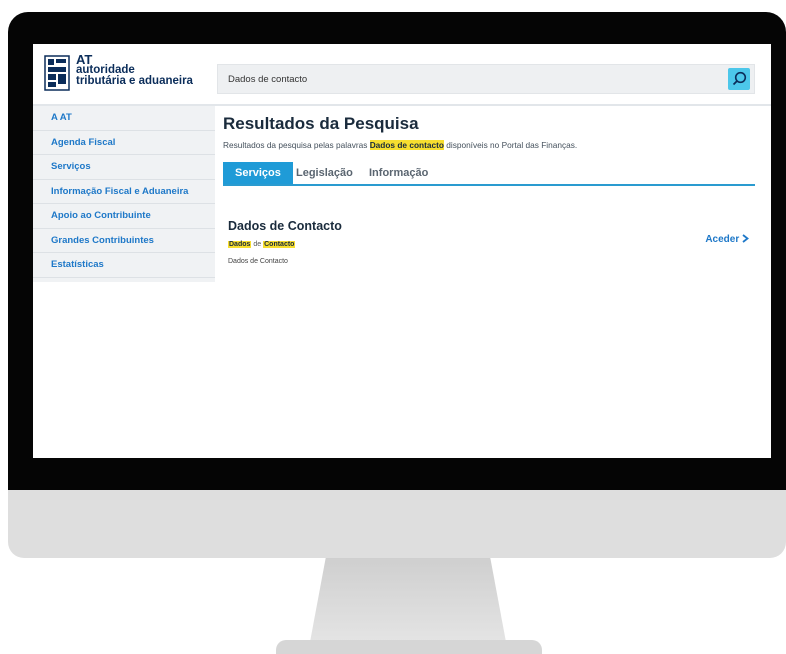 This screenshot has height=654, width=786. What do you see at coordinates (124, 143) in the screenshot?
I see `sidebar-item-agenda-fiscal: Agenda Fiscal` at bounding box center [124, 143].